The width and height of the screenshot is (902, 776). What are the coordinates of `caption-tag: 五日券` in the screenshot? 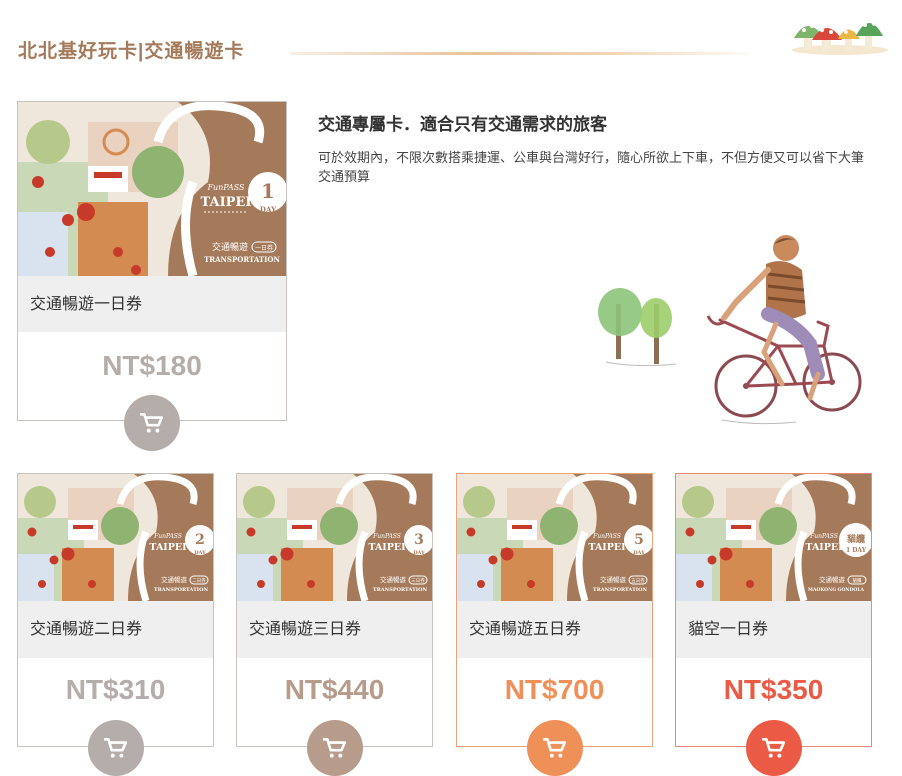 It's located at (638, 580).